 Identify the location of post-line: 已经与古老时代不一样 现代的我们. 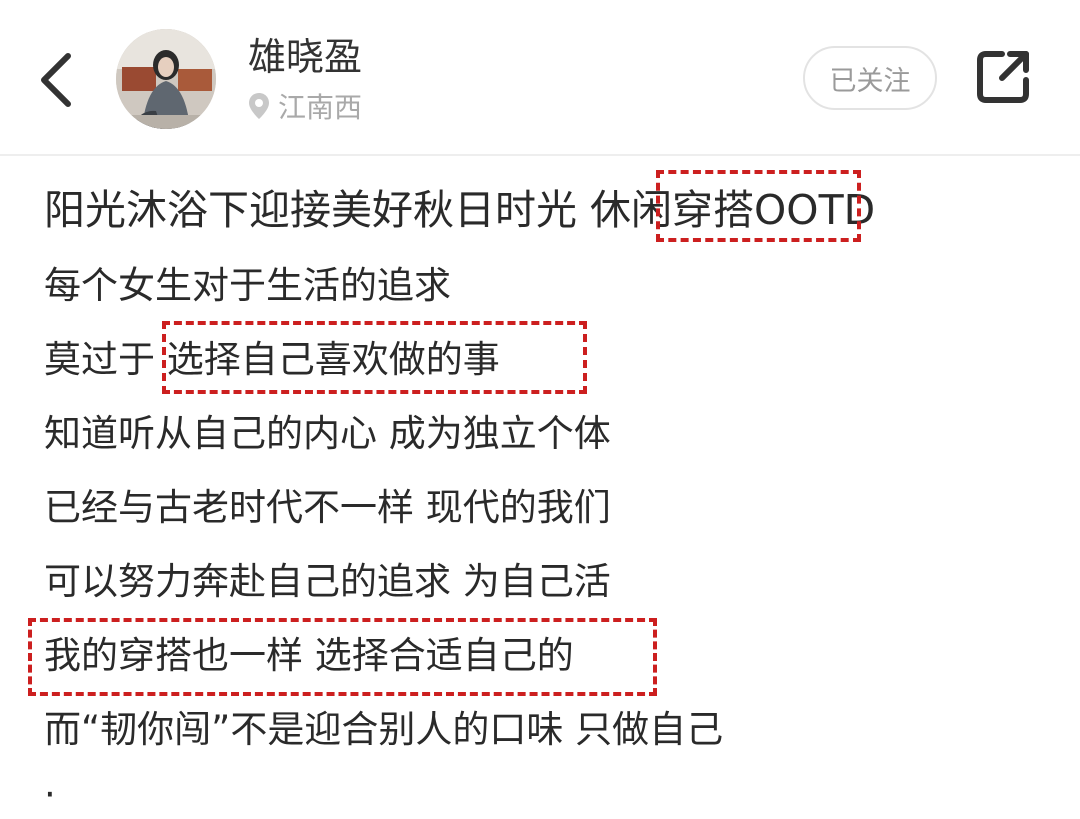
(327, 507).